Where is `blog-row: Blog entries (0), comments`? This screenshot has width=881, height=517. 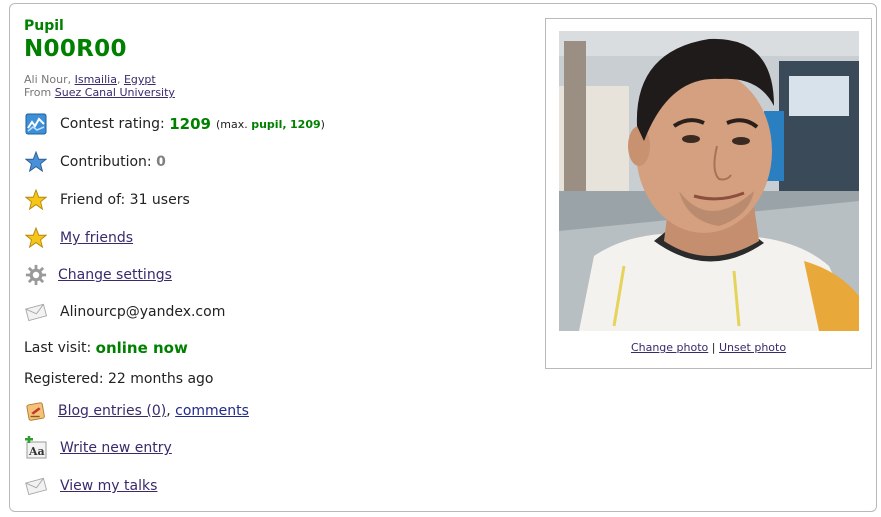
blog-row: Blog entries (0), comments is located at coordinates (136, 411).